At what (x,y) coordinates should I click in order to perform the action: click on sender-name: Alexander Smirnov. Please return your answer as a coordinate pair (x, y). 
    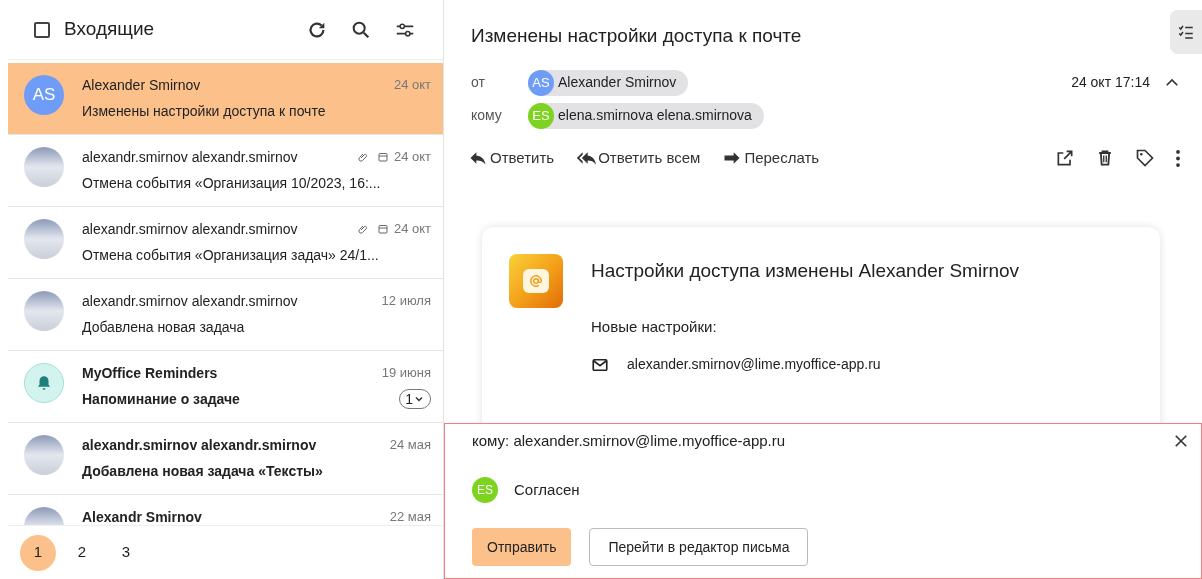
    Looking at the image, I should click on (141, 85).